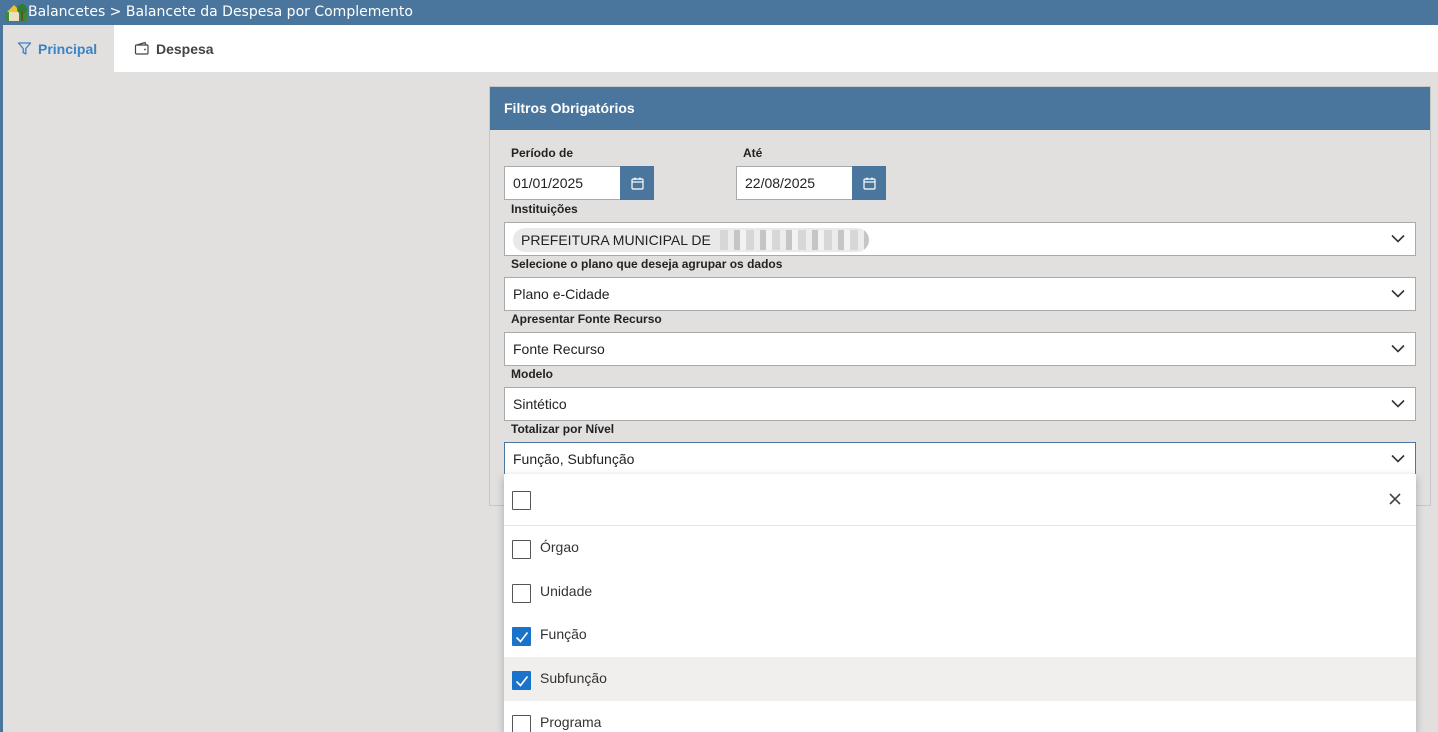 This screenshot has height=732, width=1438. I want to click on end-date-calendar-button, so click(869, 183).